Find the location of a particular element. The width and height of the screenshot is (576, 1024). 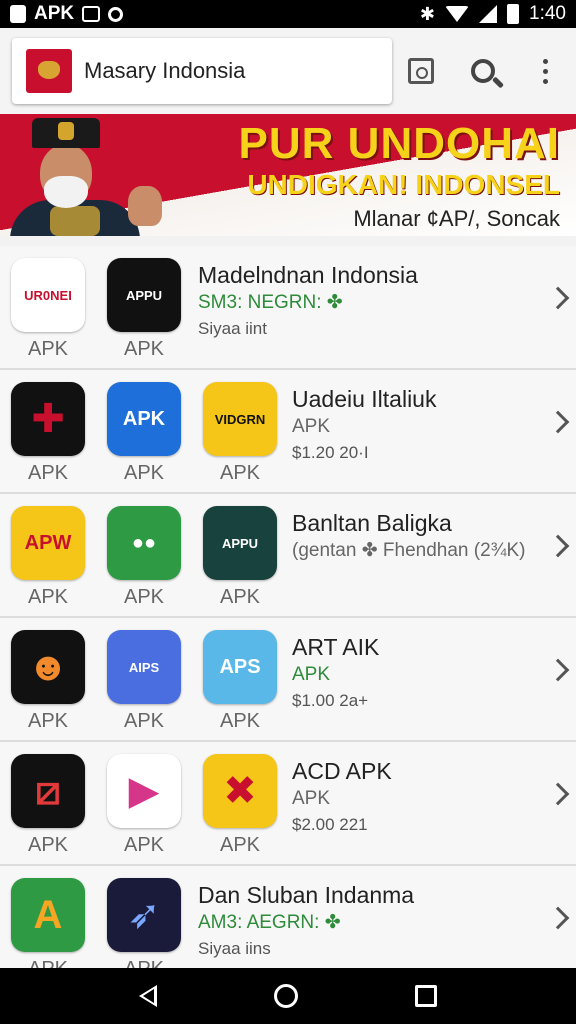

app-tile: ⧄ APK is located at coordinates (48, 805).